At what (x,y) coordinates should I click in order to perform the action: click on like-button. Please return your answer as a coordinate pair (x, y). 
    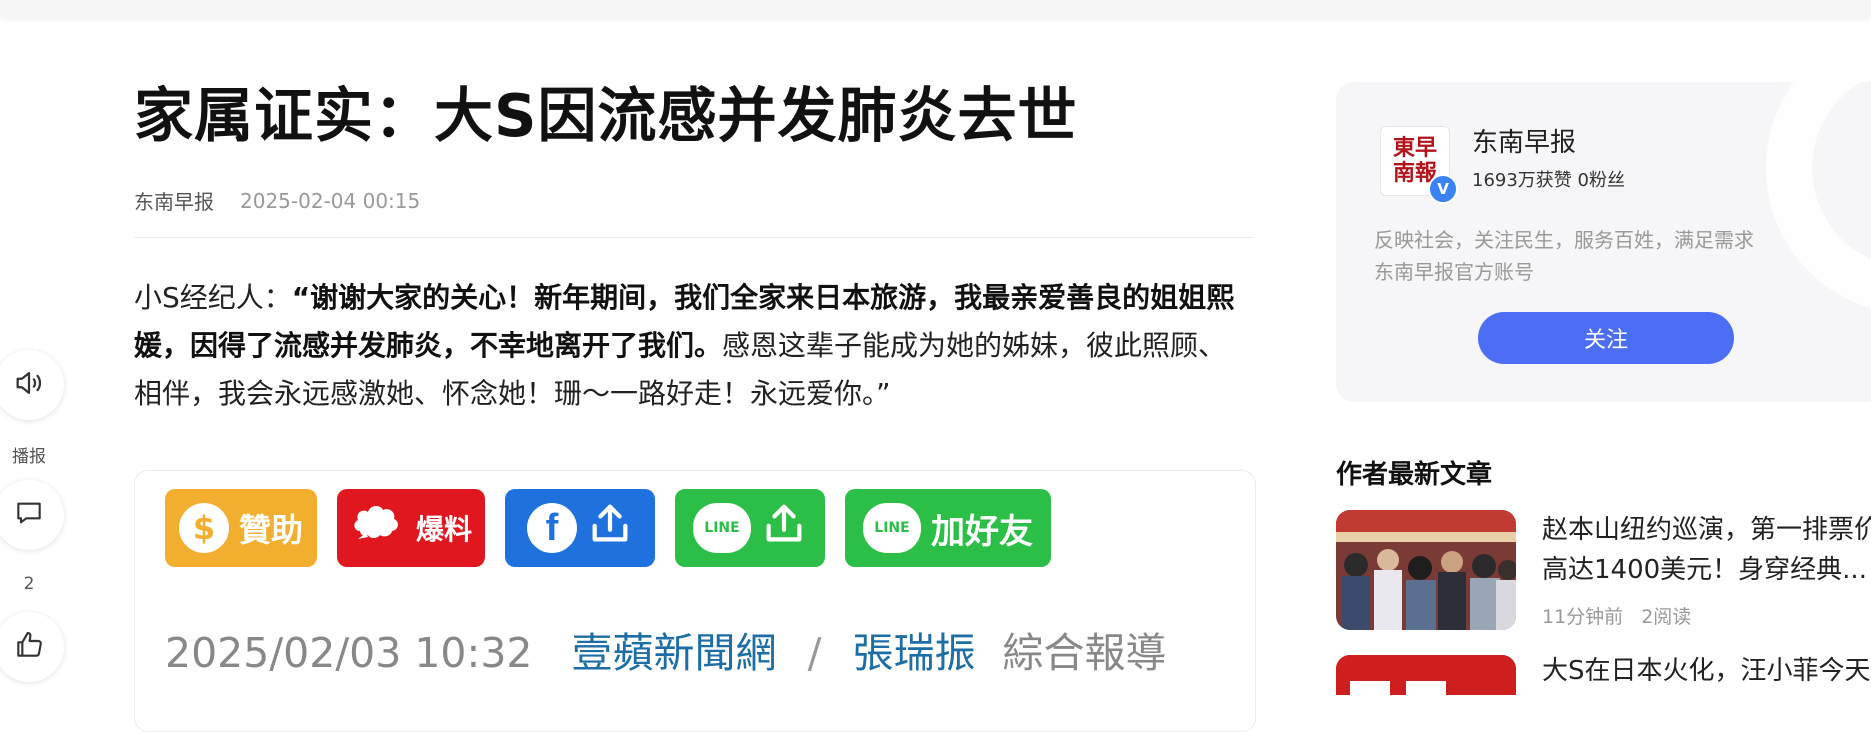
    Looking at the image, I should click on (32, 647).